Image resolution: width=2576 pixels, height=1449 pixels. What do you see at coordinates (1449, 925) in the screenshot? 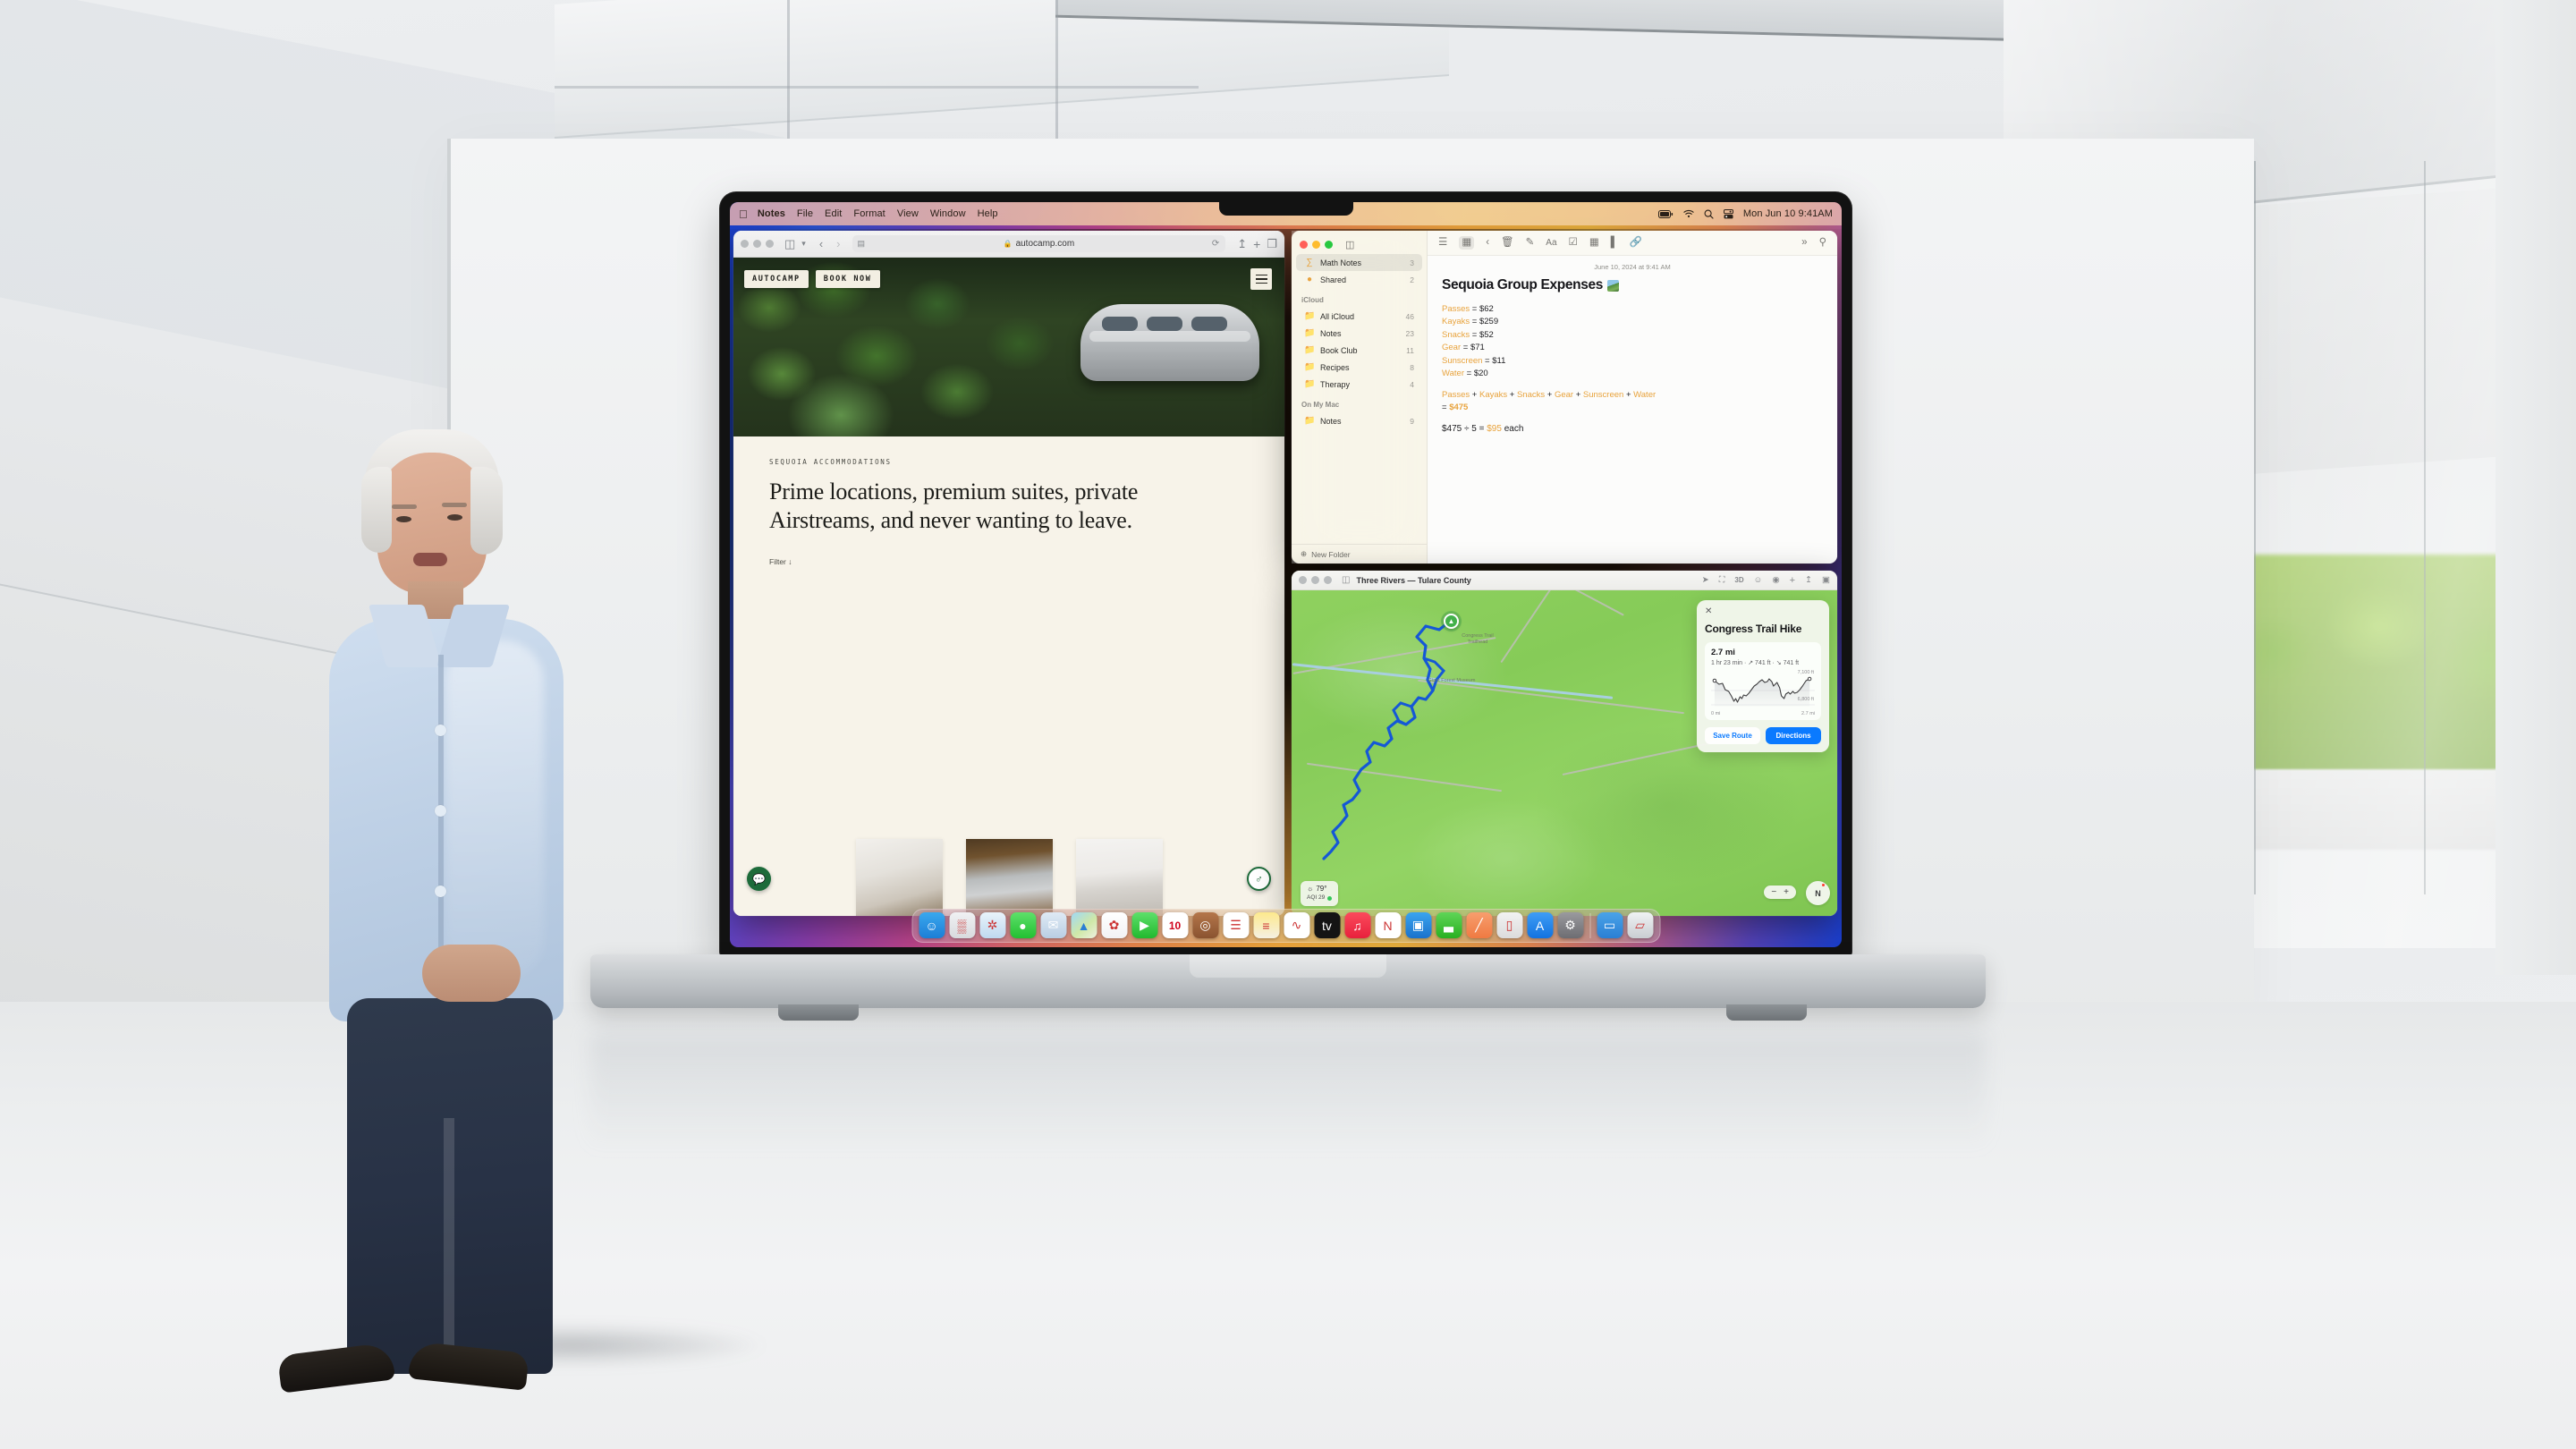
I see `dock-icon-numbers: ▃` at bounding box center [1449, 925].